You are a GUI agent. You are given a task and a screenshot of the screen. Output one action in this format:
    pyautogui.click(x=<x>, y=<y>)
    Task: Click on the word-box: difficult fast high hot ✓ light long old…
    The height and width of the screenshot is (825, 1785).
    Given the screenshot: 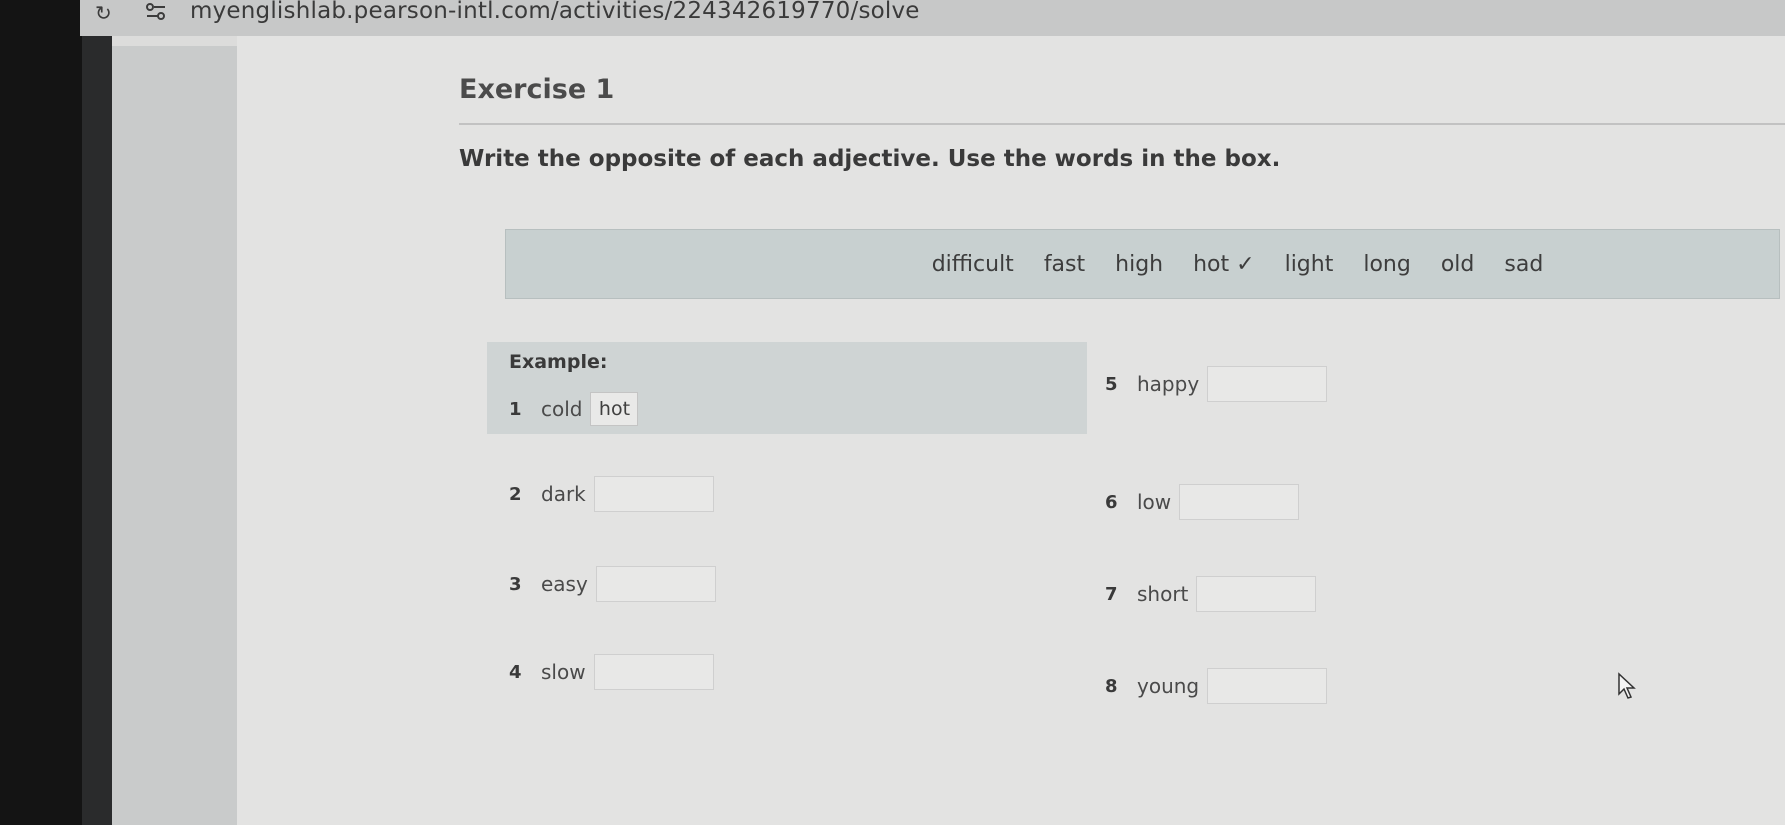 What is the action you would take?
    pyautogui.click(x=1142, y=264)
    